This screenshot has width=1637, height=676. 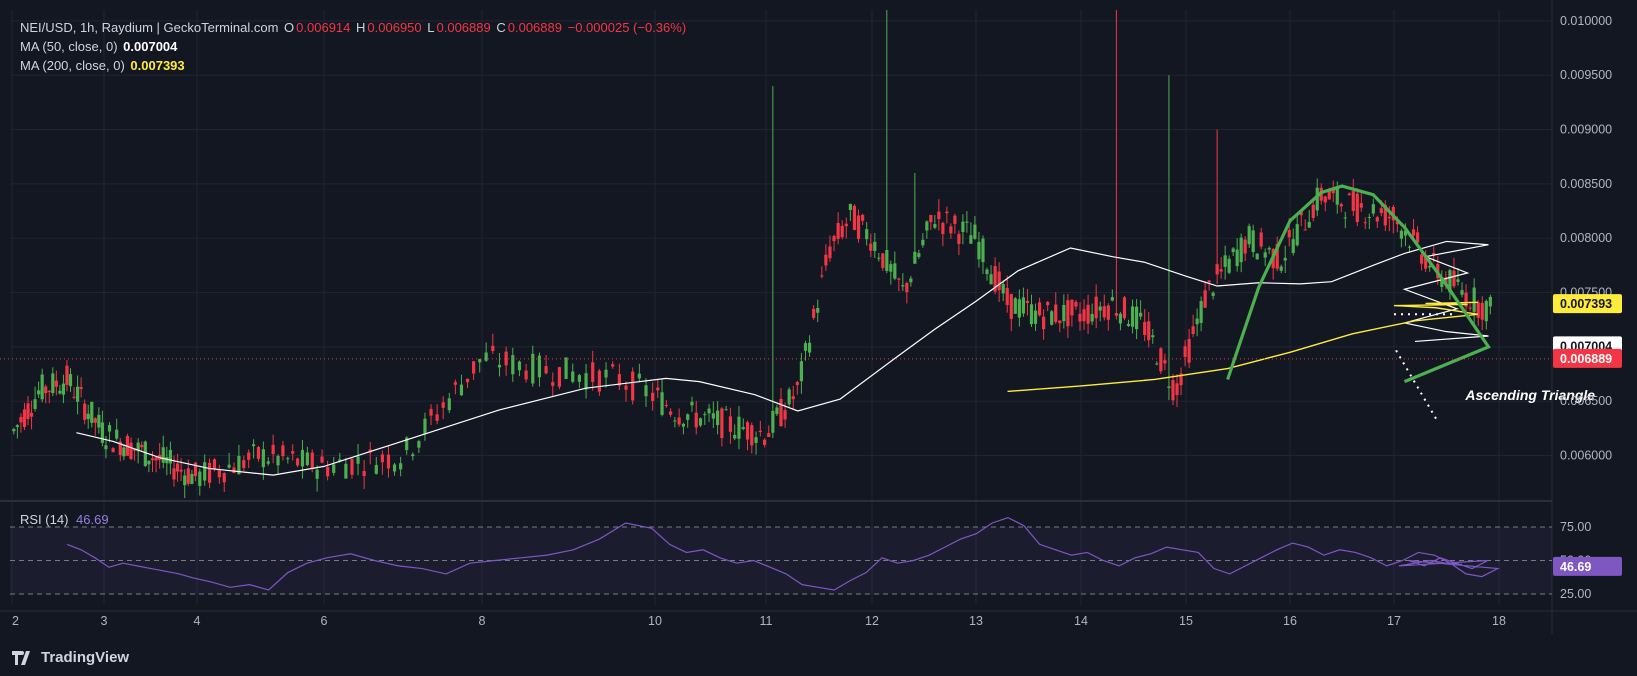 I want to click on time-tick-label: 17, so click(x=1394, y=621).